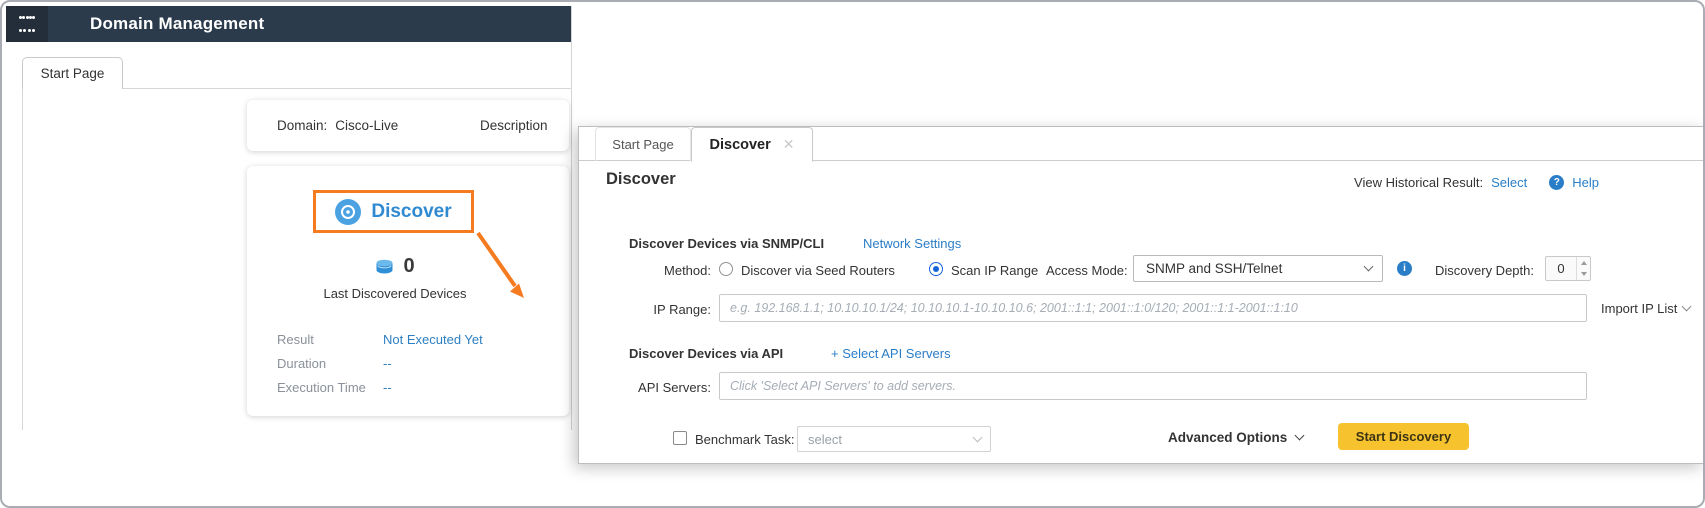 The height and width of the screenshot is (508, 1705). What do you see at coordinates (674, 387) in the screenshot?
I see `api-servers-label: API Servers:` at bounding box center [674, 387].